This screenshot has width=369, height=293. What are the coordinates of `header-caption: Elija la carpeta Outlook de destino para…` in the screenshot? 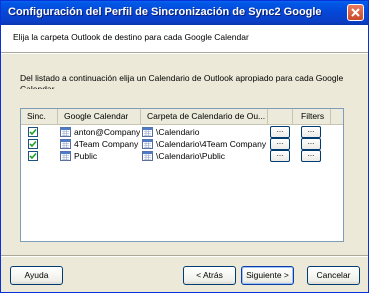 It's located at (131, 37).